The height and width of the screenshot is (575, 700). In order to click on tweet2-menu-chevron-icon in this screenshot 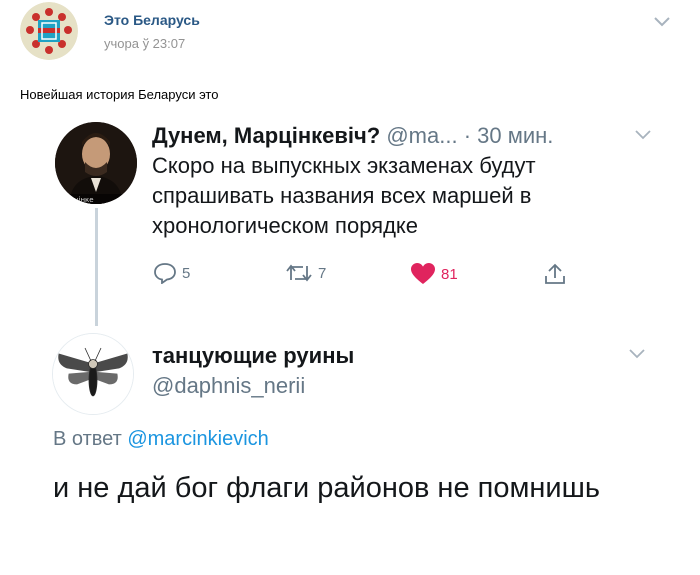, I will do `click(637, 353)`.